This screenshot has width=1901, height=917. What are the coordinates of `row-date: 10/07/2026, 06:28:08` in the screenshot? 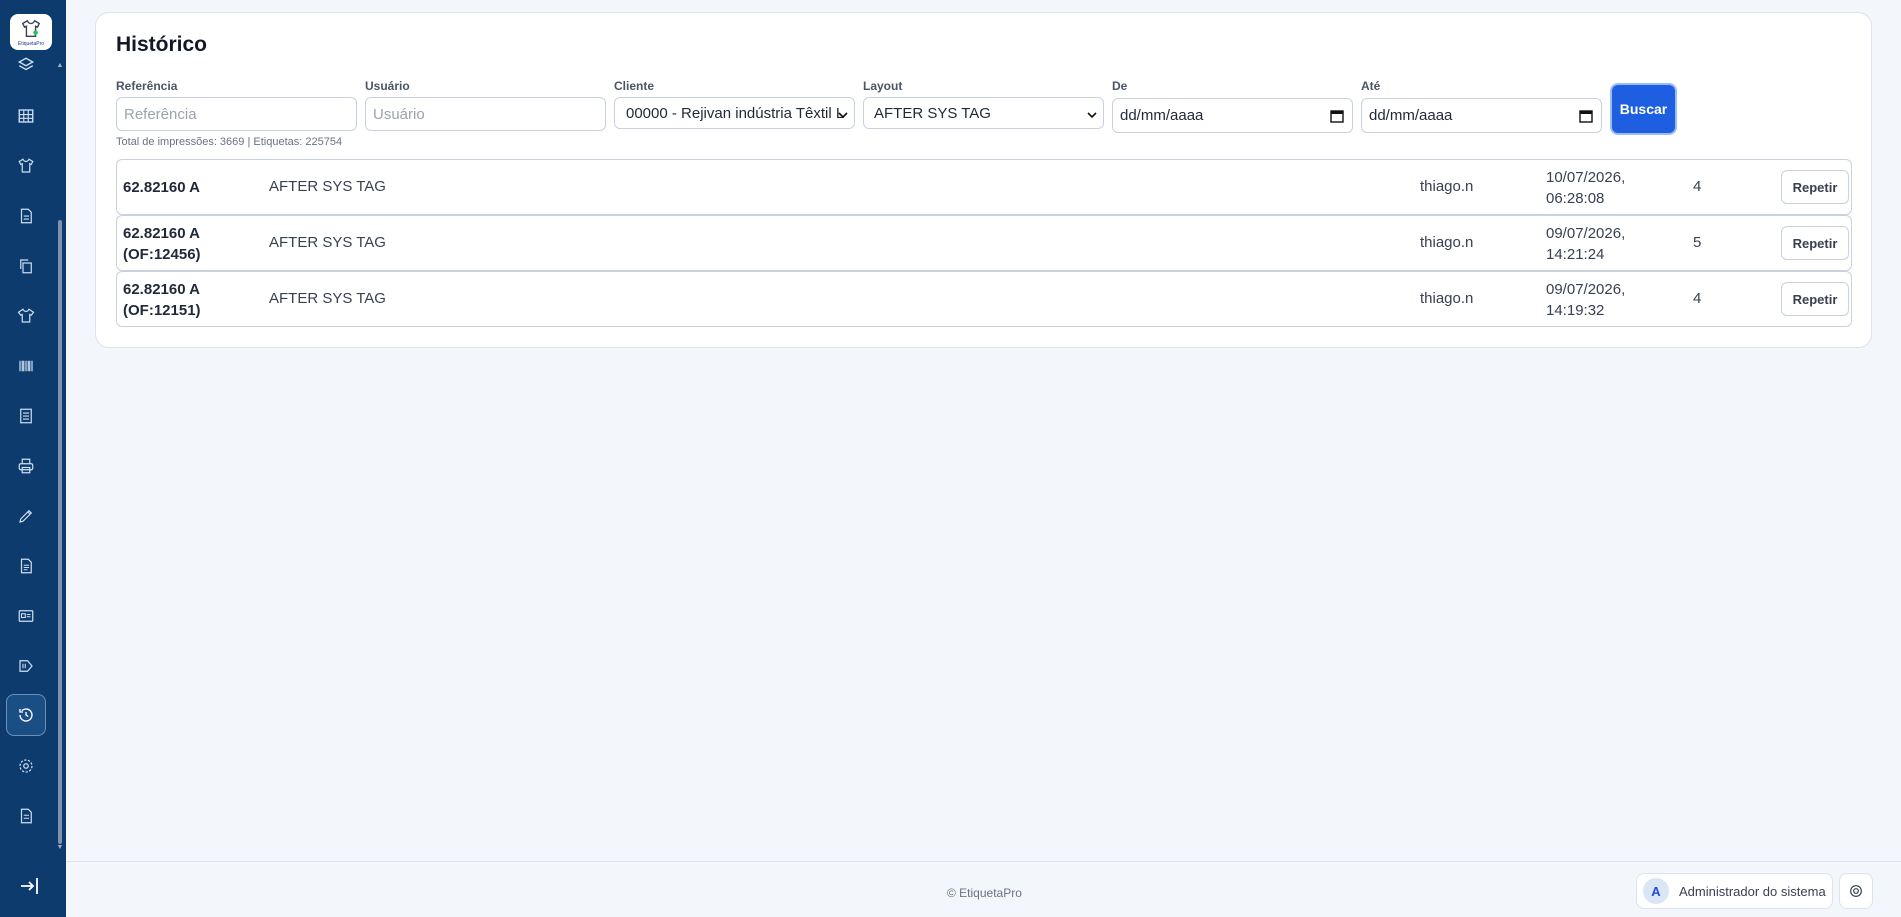 It's located at (1586, 188).